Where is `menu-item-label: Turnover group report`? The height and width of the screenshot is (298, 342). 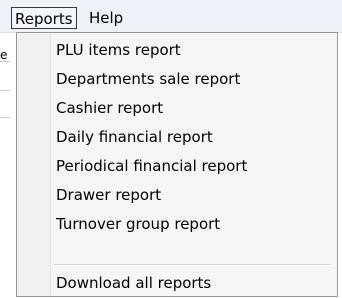 menu-item-label: Turnover group report is located at coordinates (138, 224).